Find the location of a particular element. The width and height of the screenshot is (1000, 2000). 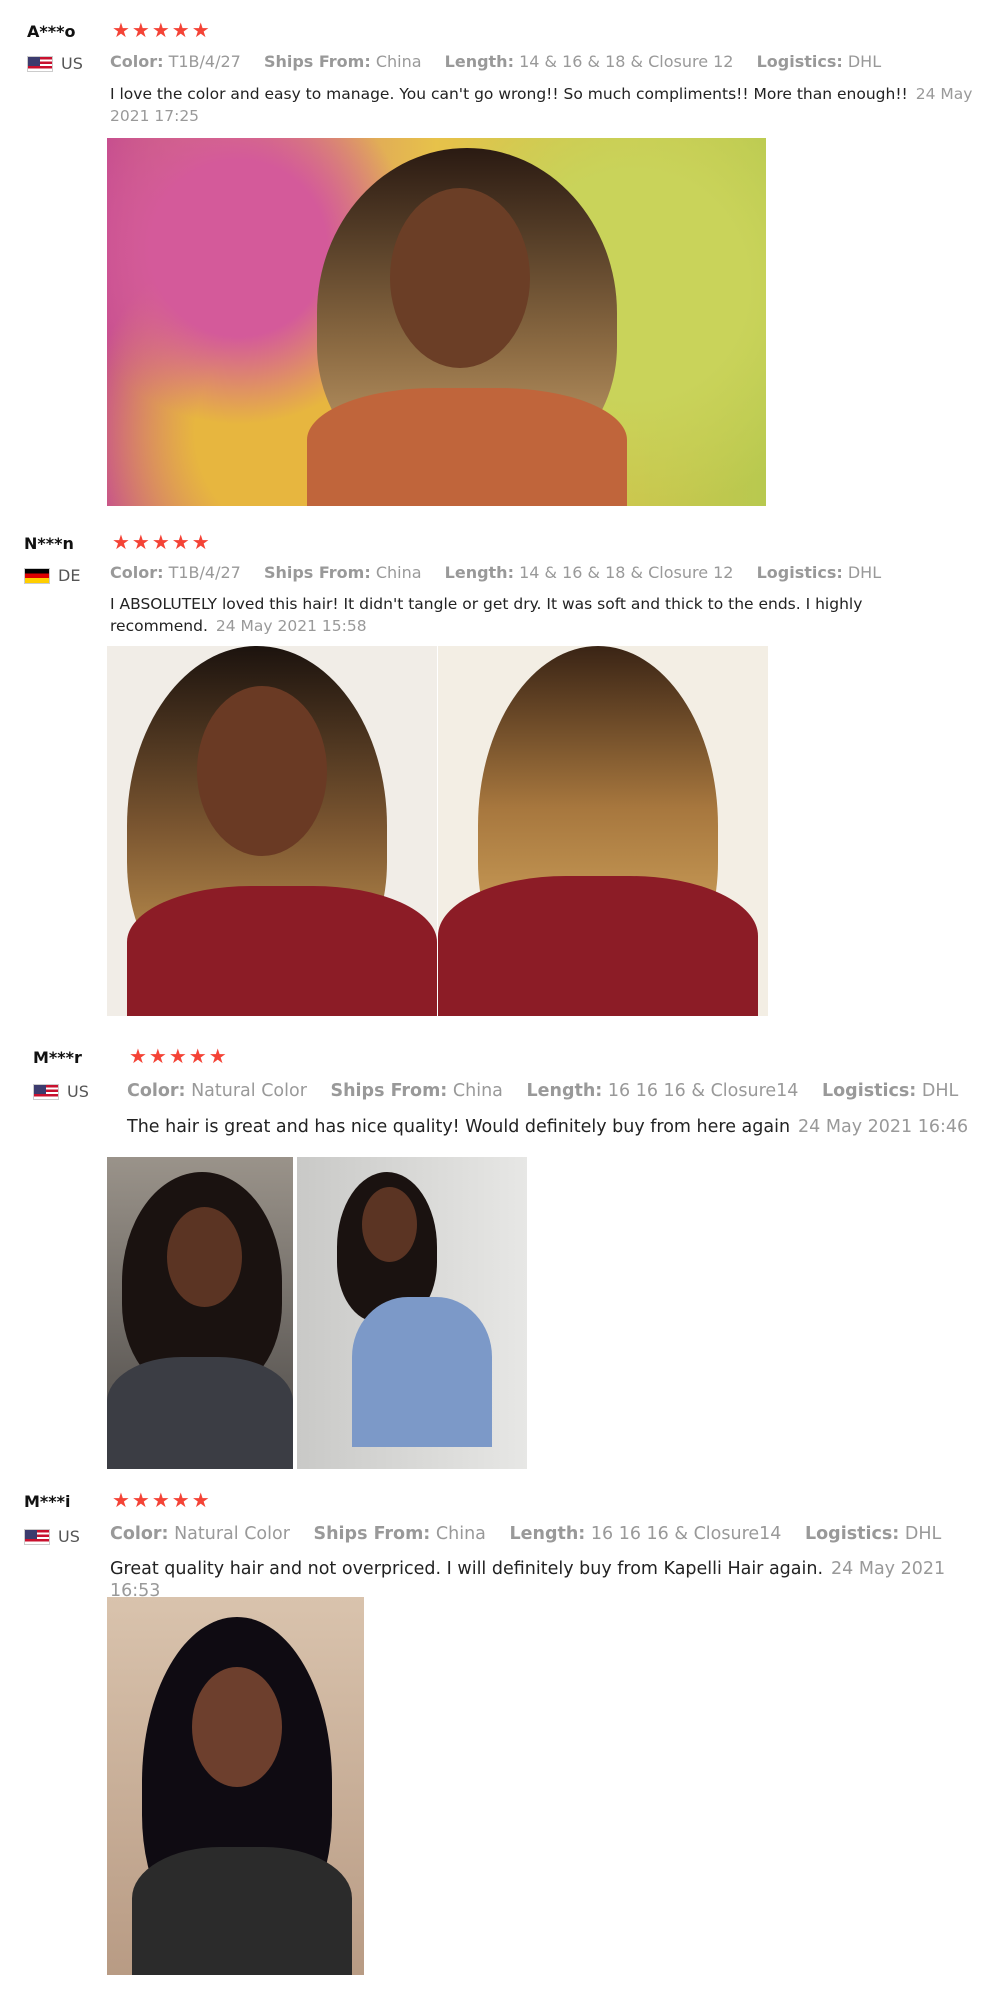

reviewer-country: DE is located at coordinates (52, 575).